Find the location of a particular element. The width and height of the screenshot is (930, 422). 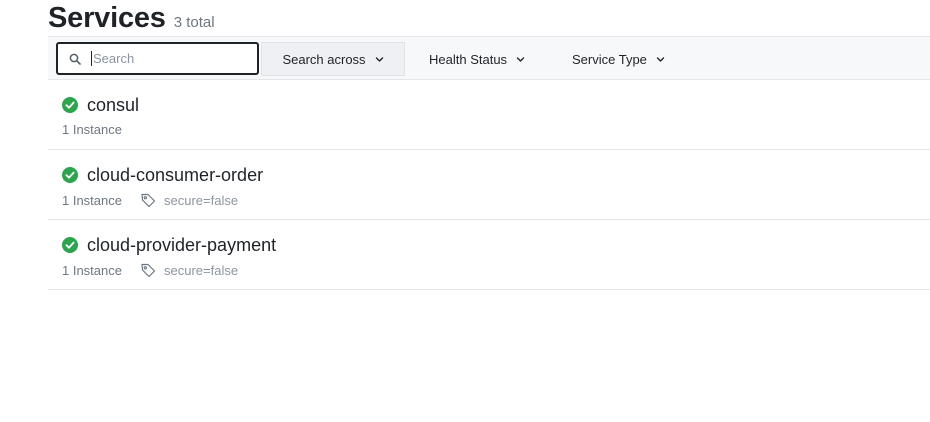

search-across-dropdown: Search across is located at coordinates (333, 59).